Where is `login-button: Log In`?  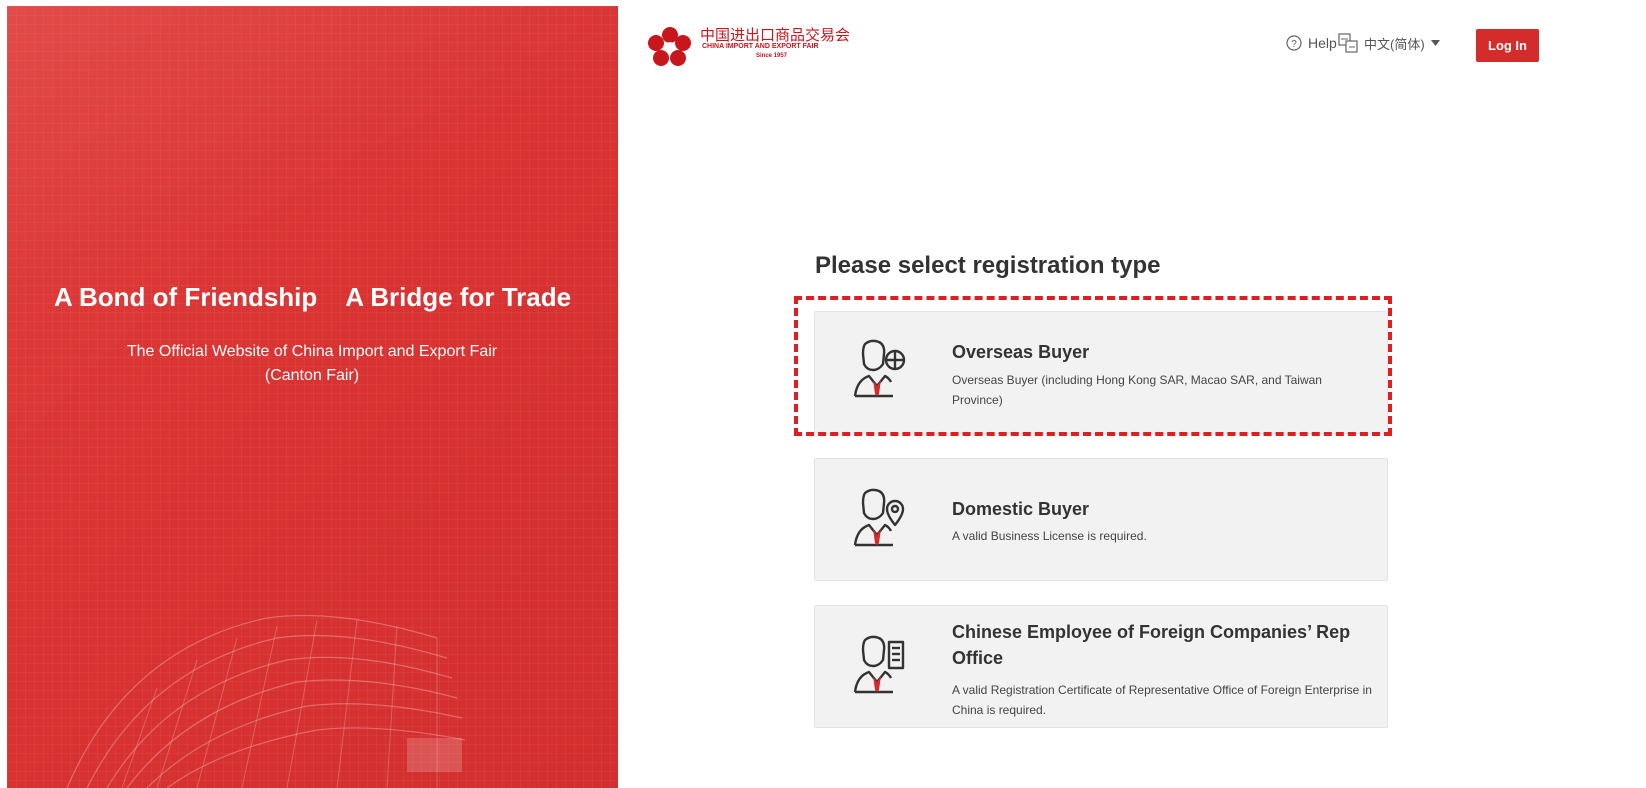 login-button: Log In is located at coordinates (1507, 45).